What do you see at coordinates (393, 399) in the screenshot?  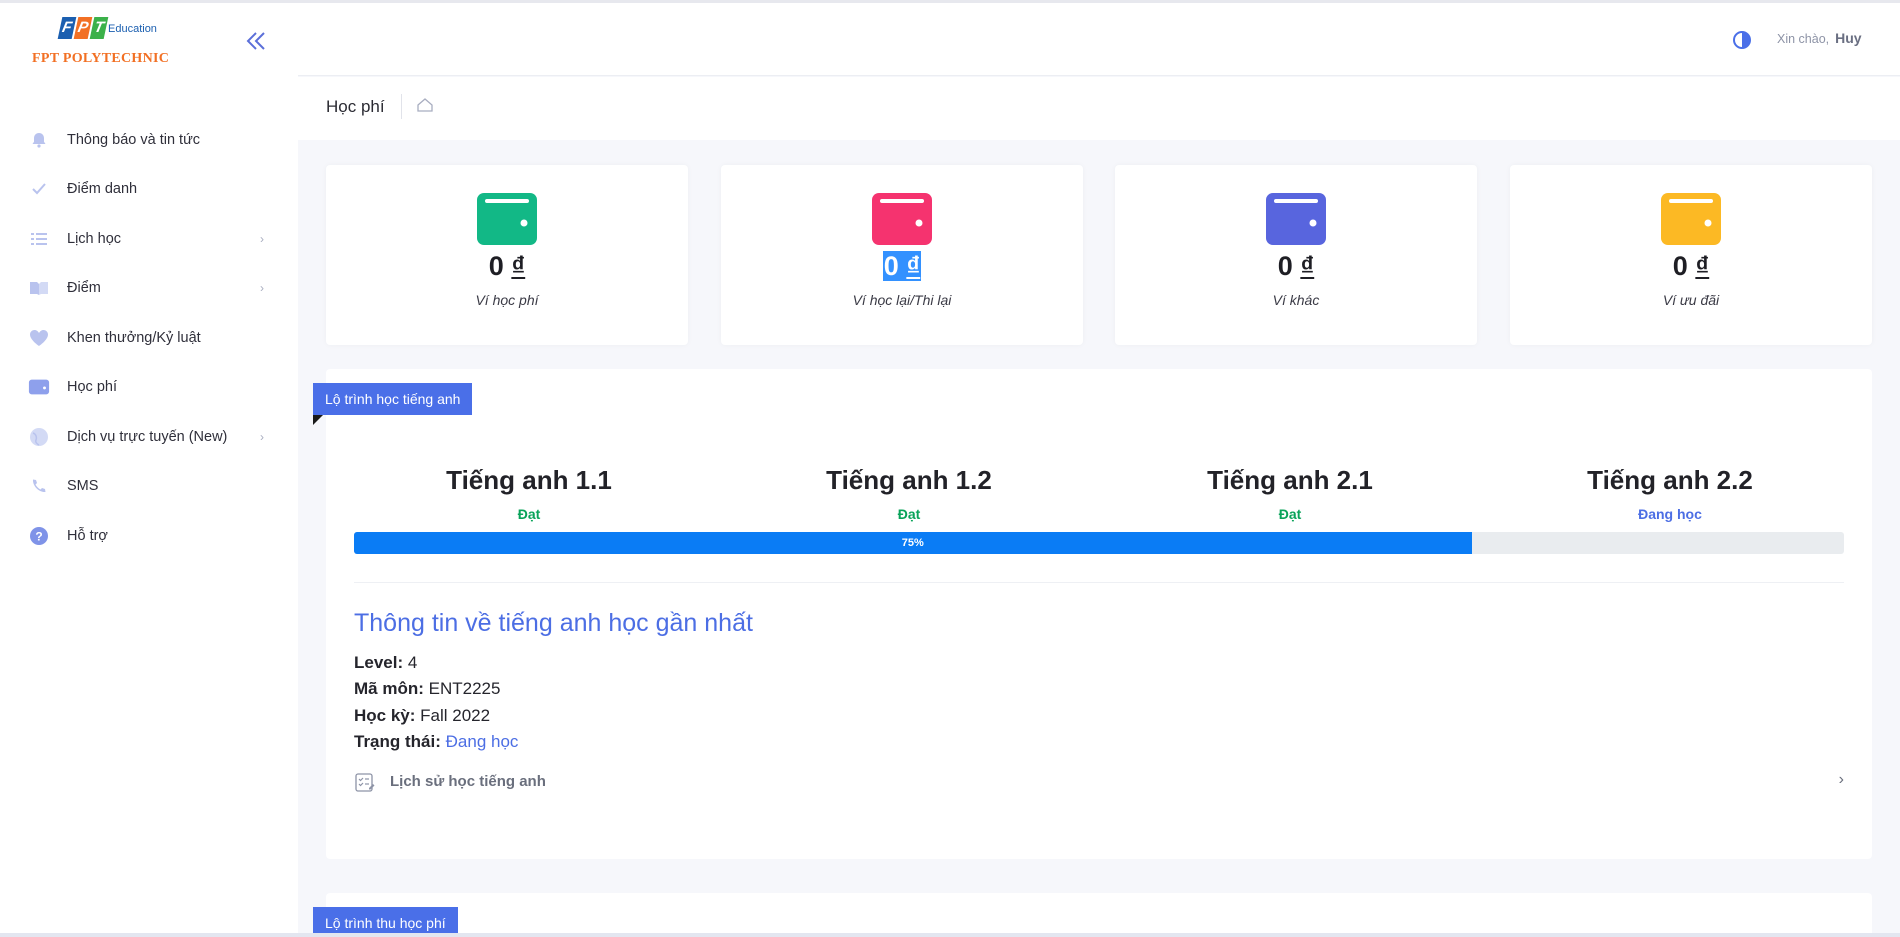 I see `english-roadmap-ribbon: Lộ trình học tiếng anh` at bounding box center [393, 399].